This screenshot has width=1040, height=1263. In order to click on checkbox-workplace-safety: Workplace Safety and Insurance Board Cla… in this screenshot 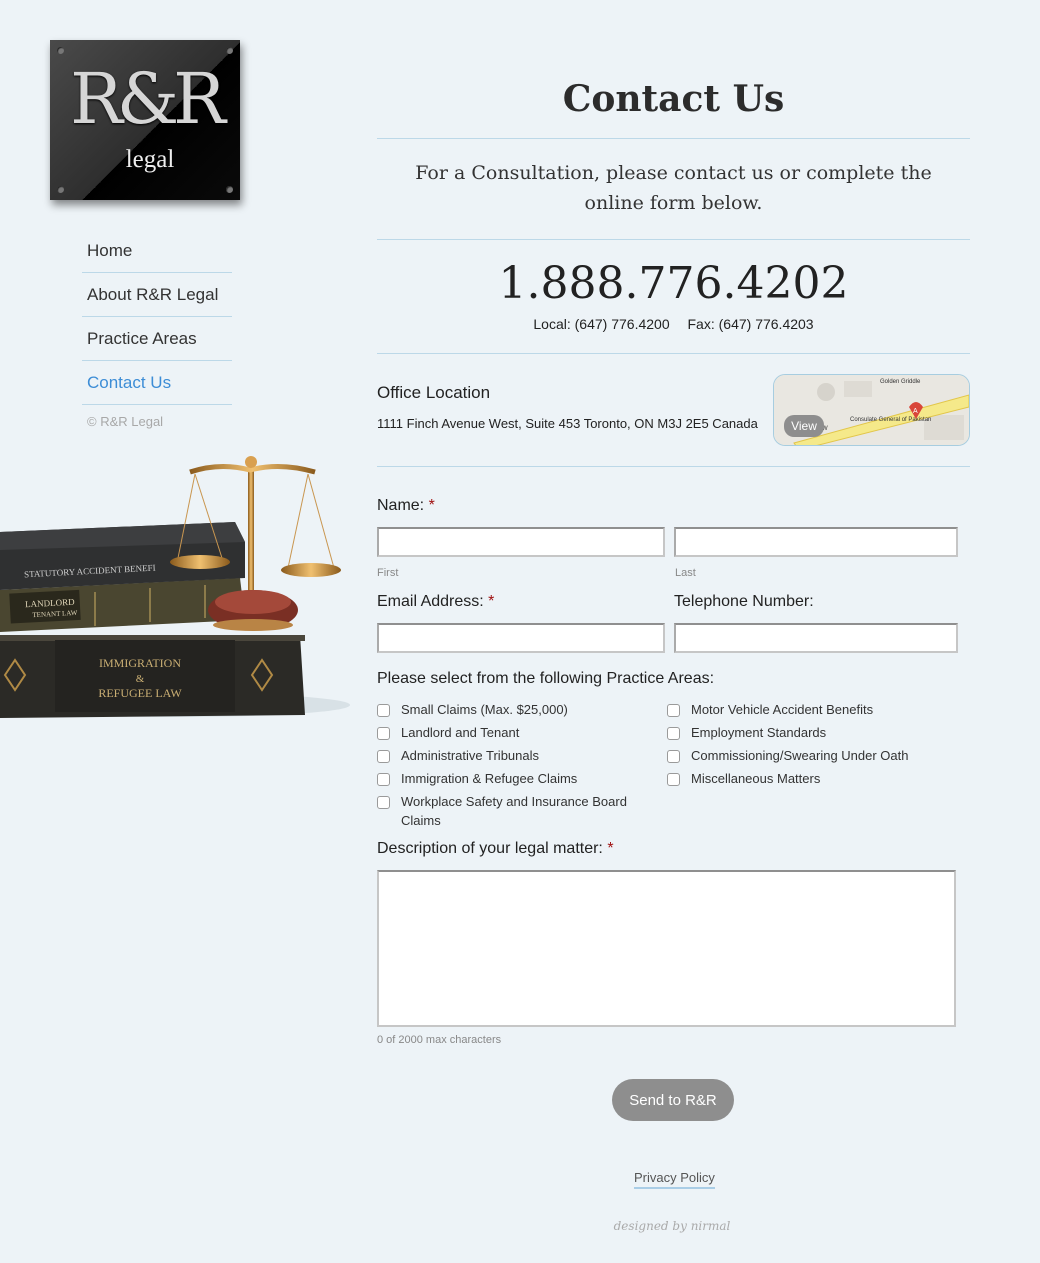, I will do `click(512, 811)`.